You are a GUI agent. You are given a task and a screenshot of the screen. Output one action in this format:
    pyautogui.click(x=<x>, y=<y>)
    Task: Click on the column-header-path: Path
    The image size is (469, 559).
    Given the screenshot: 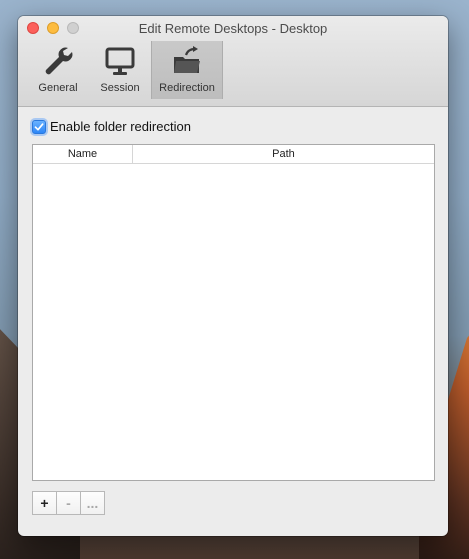 What is the action you would take?
    pyautogui.click(x=283, y=154)
    